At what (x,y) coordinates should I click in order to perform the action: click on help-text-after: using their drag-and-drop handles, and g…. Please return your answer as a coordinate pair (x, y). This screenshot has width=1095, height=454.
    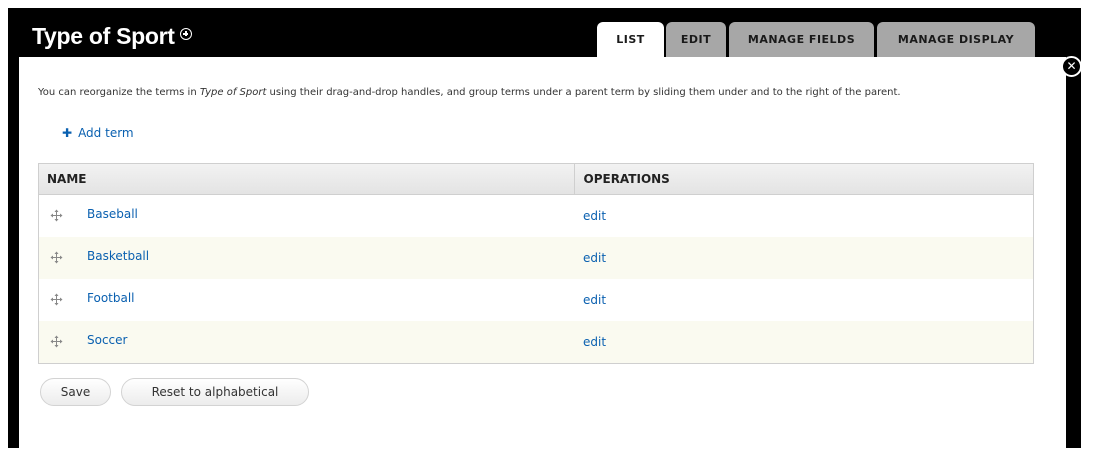
    Looking at the image, I should click on (583, 92).